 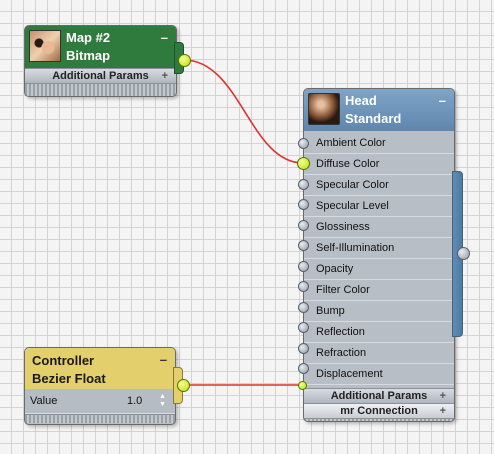 What do you see at coordinates (163, 401) in the screenshot?
I see `controller-value-spinner: ▲▼` at bounding box center [163, 401].